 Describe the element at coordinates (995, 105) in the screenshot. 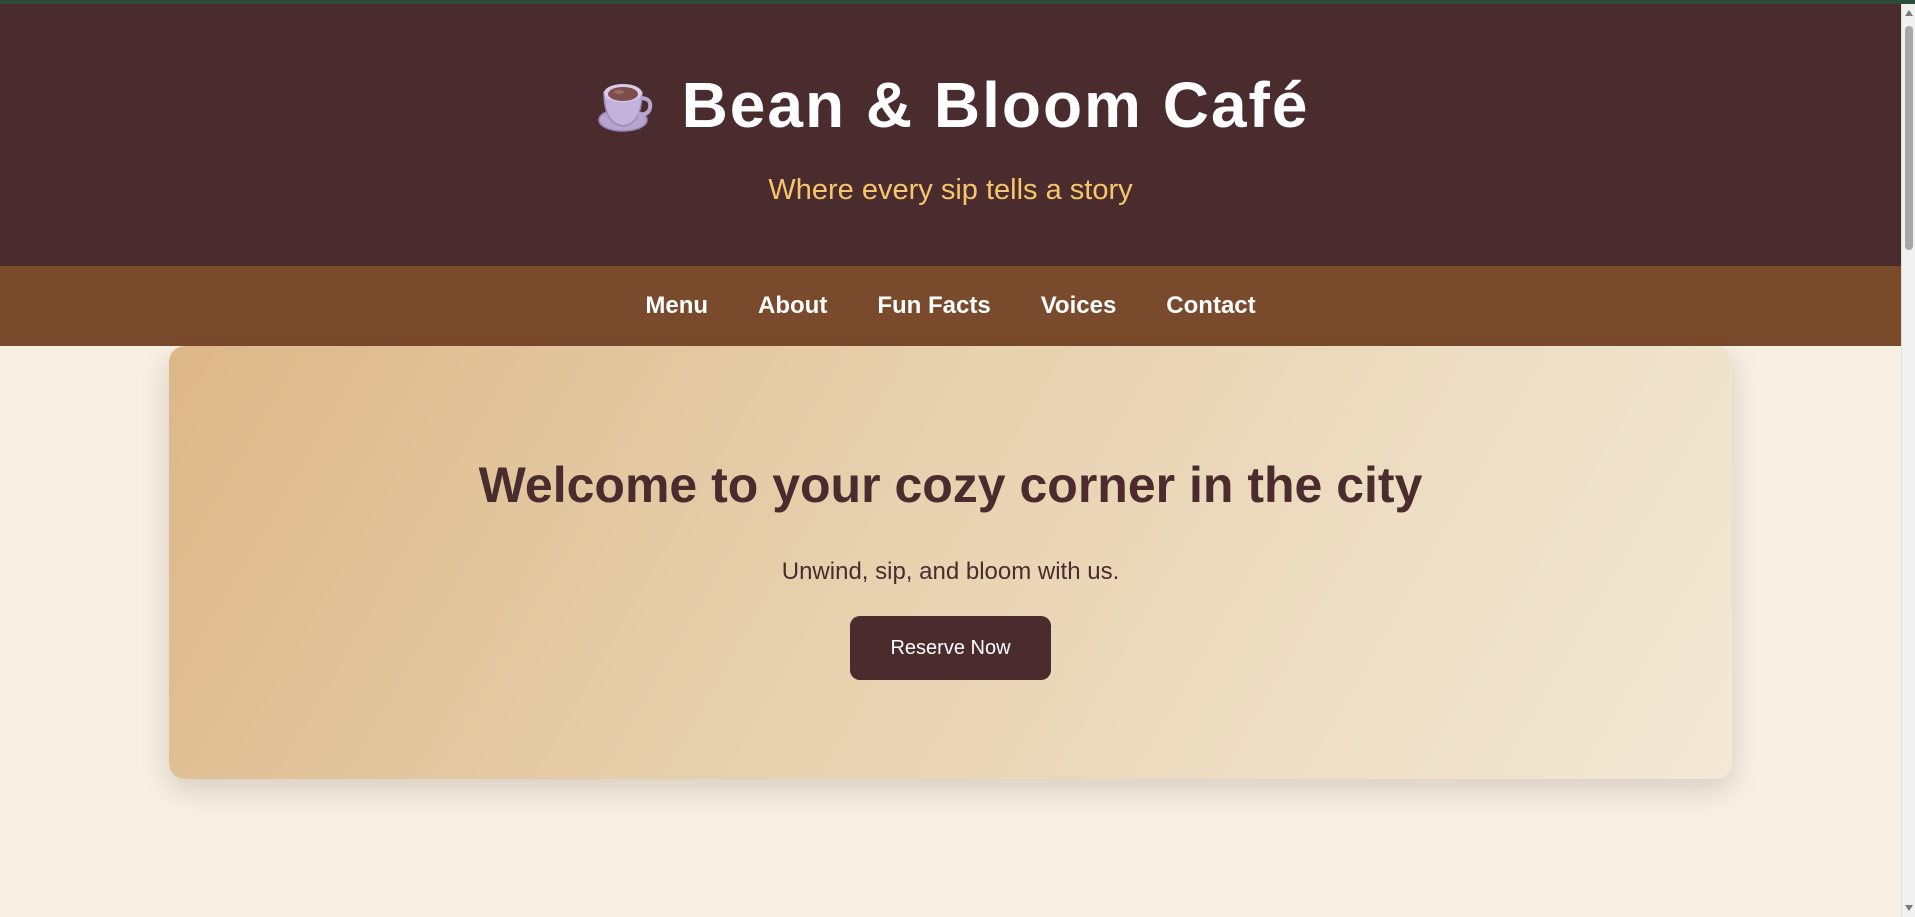

I see `site-title: Bean & Bloom Café` at that location.